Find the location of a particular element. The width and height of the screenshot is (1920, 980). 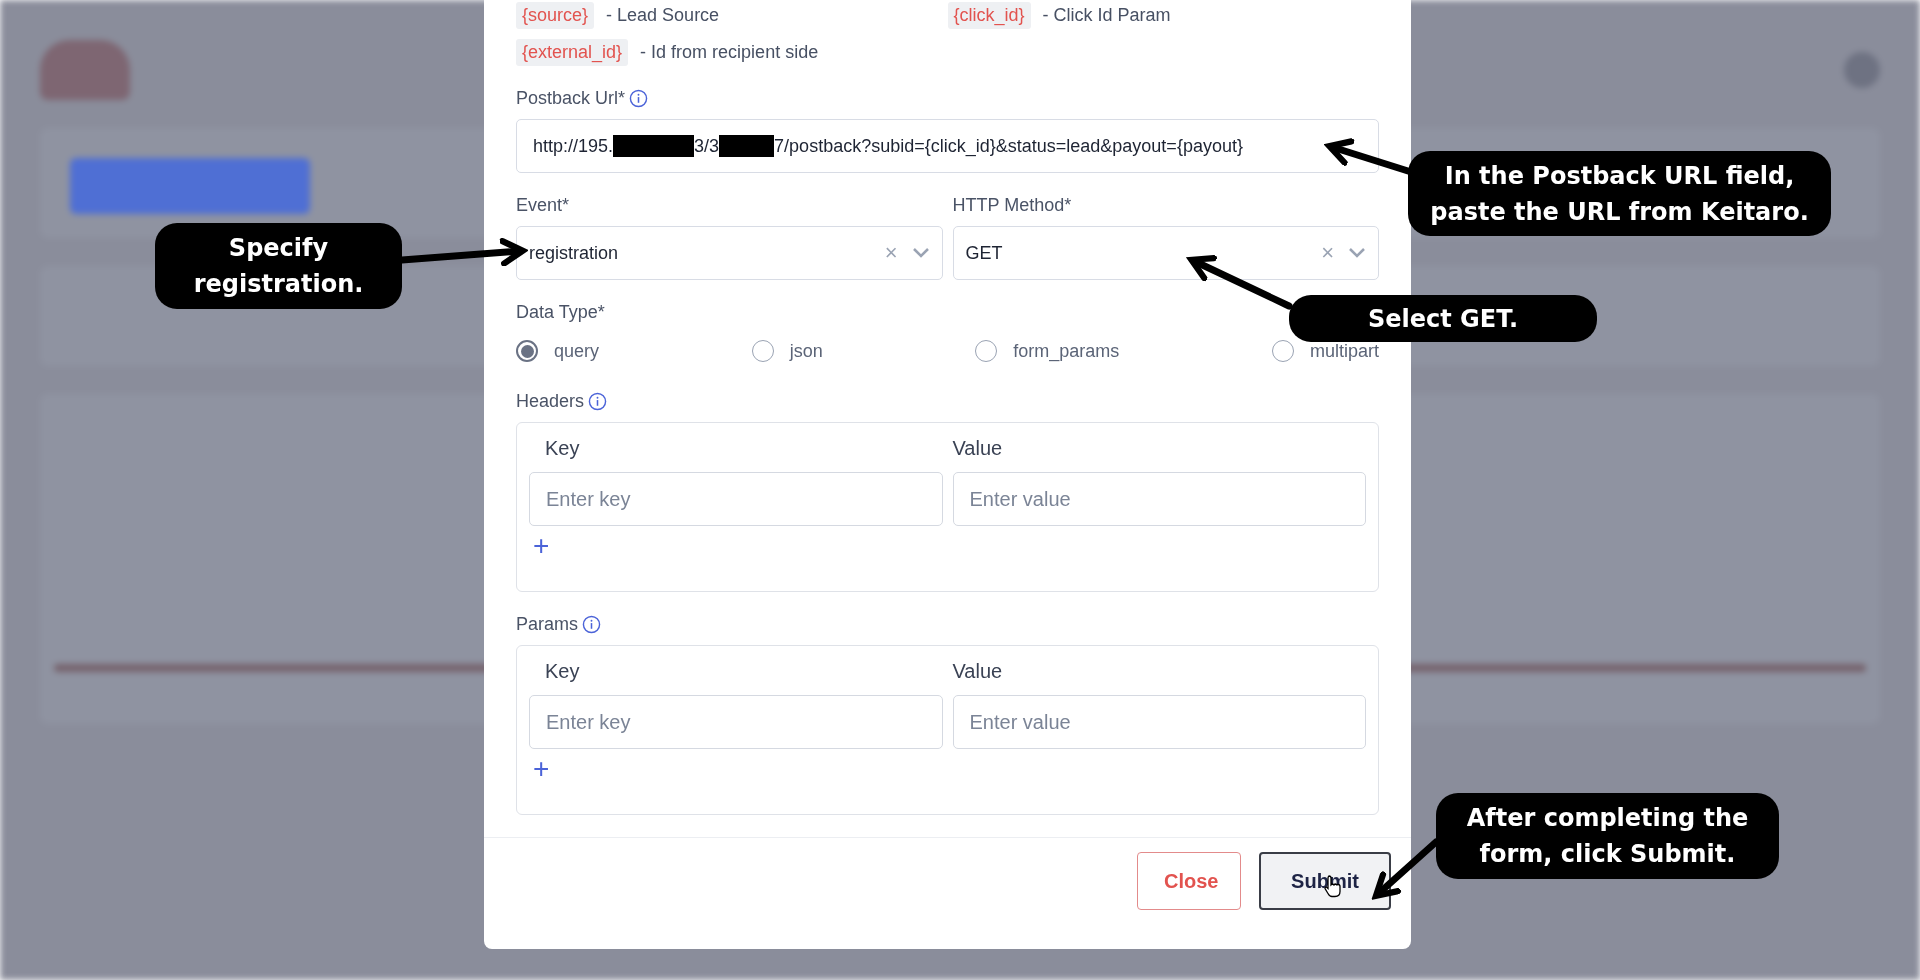

close-button: Close is located at coordinates (1189, 881).